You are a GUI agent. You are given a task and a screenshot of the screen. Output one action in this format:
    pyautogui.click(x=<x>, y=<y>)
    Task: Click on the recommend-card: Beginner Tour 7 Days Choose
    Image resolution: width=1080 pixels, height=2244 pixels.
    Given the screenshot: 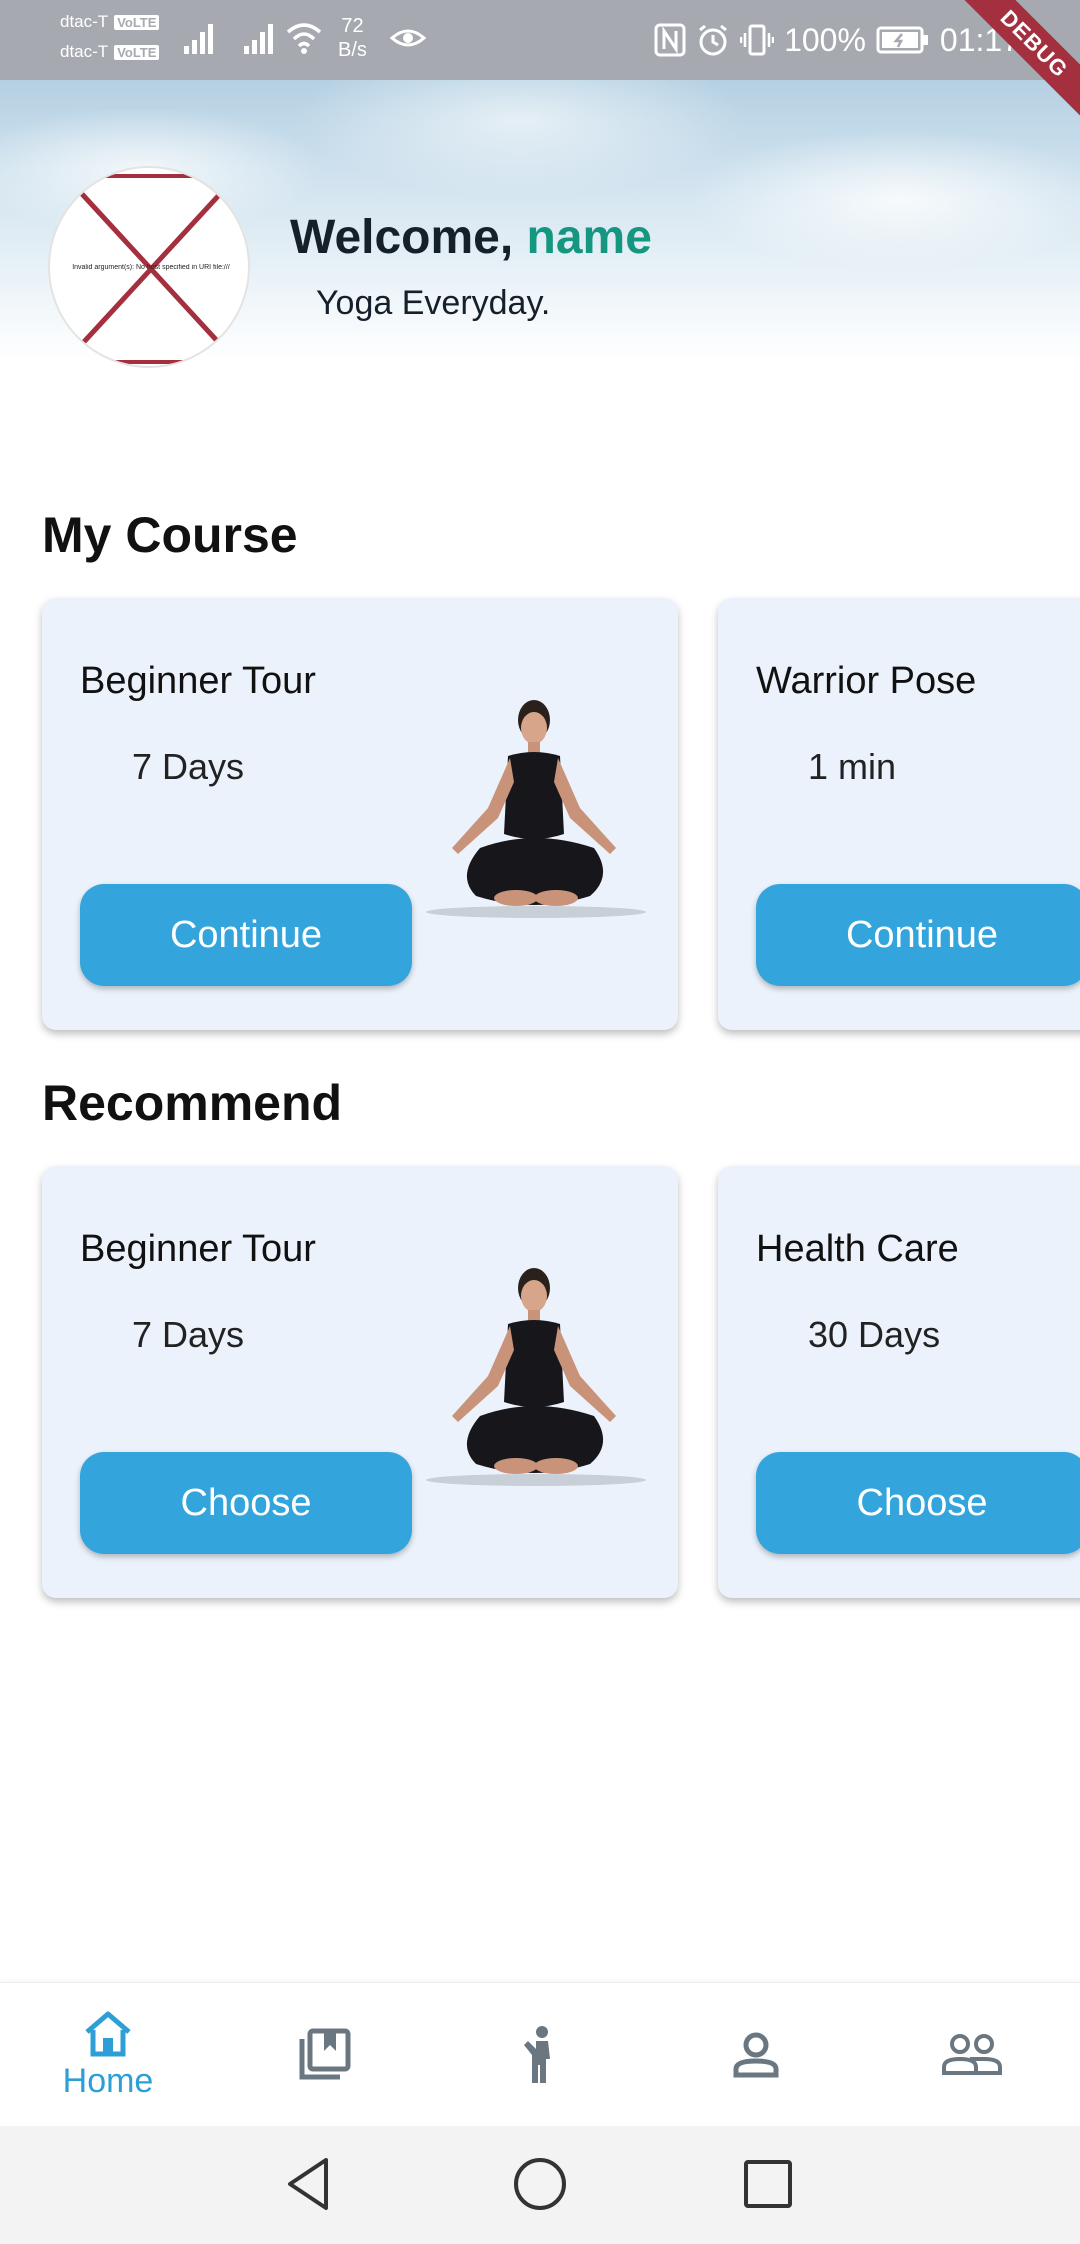 What is the action you would take?
    pyautogui.click(x=360, y=1382)
    